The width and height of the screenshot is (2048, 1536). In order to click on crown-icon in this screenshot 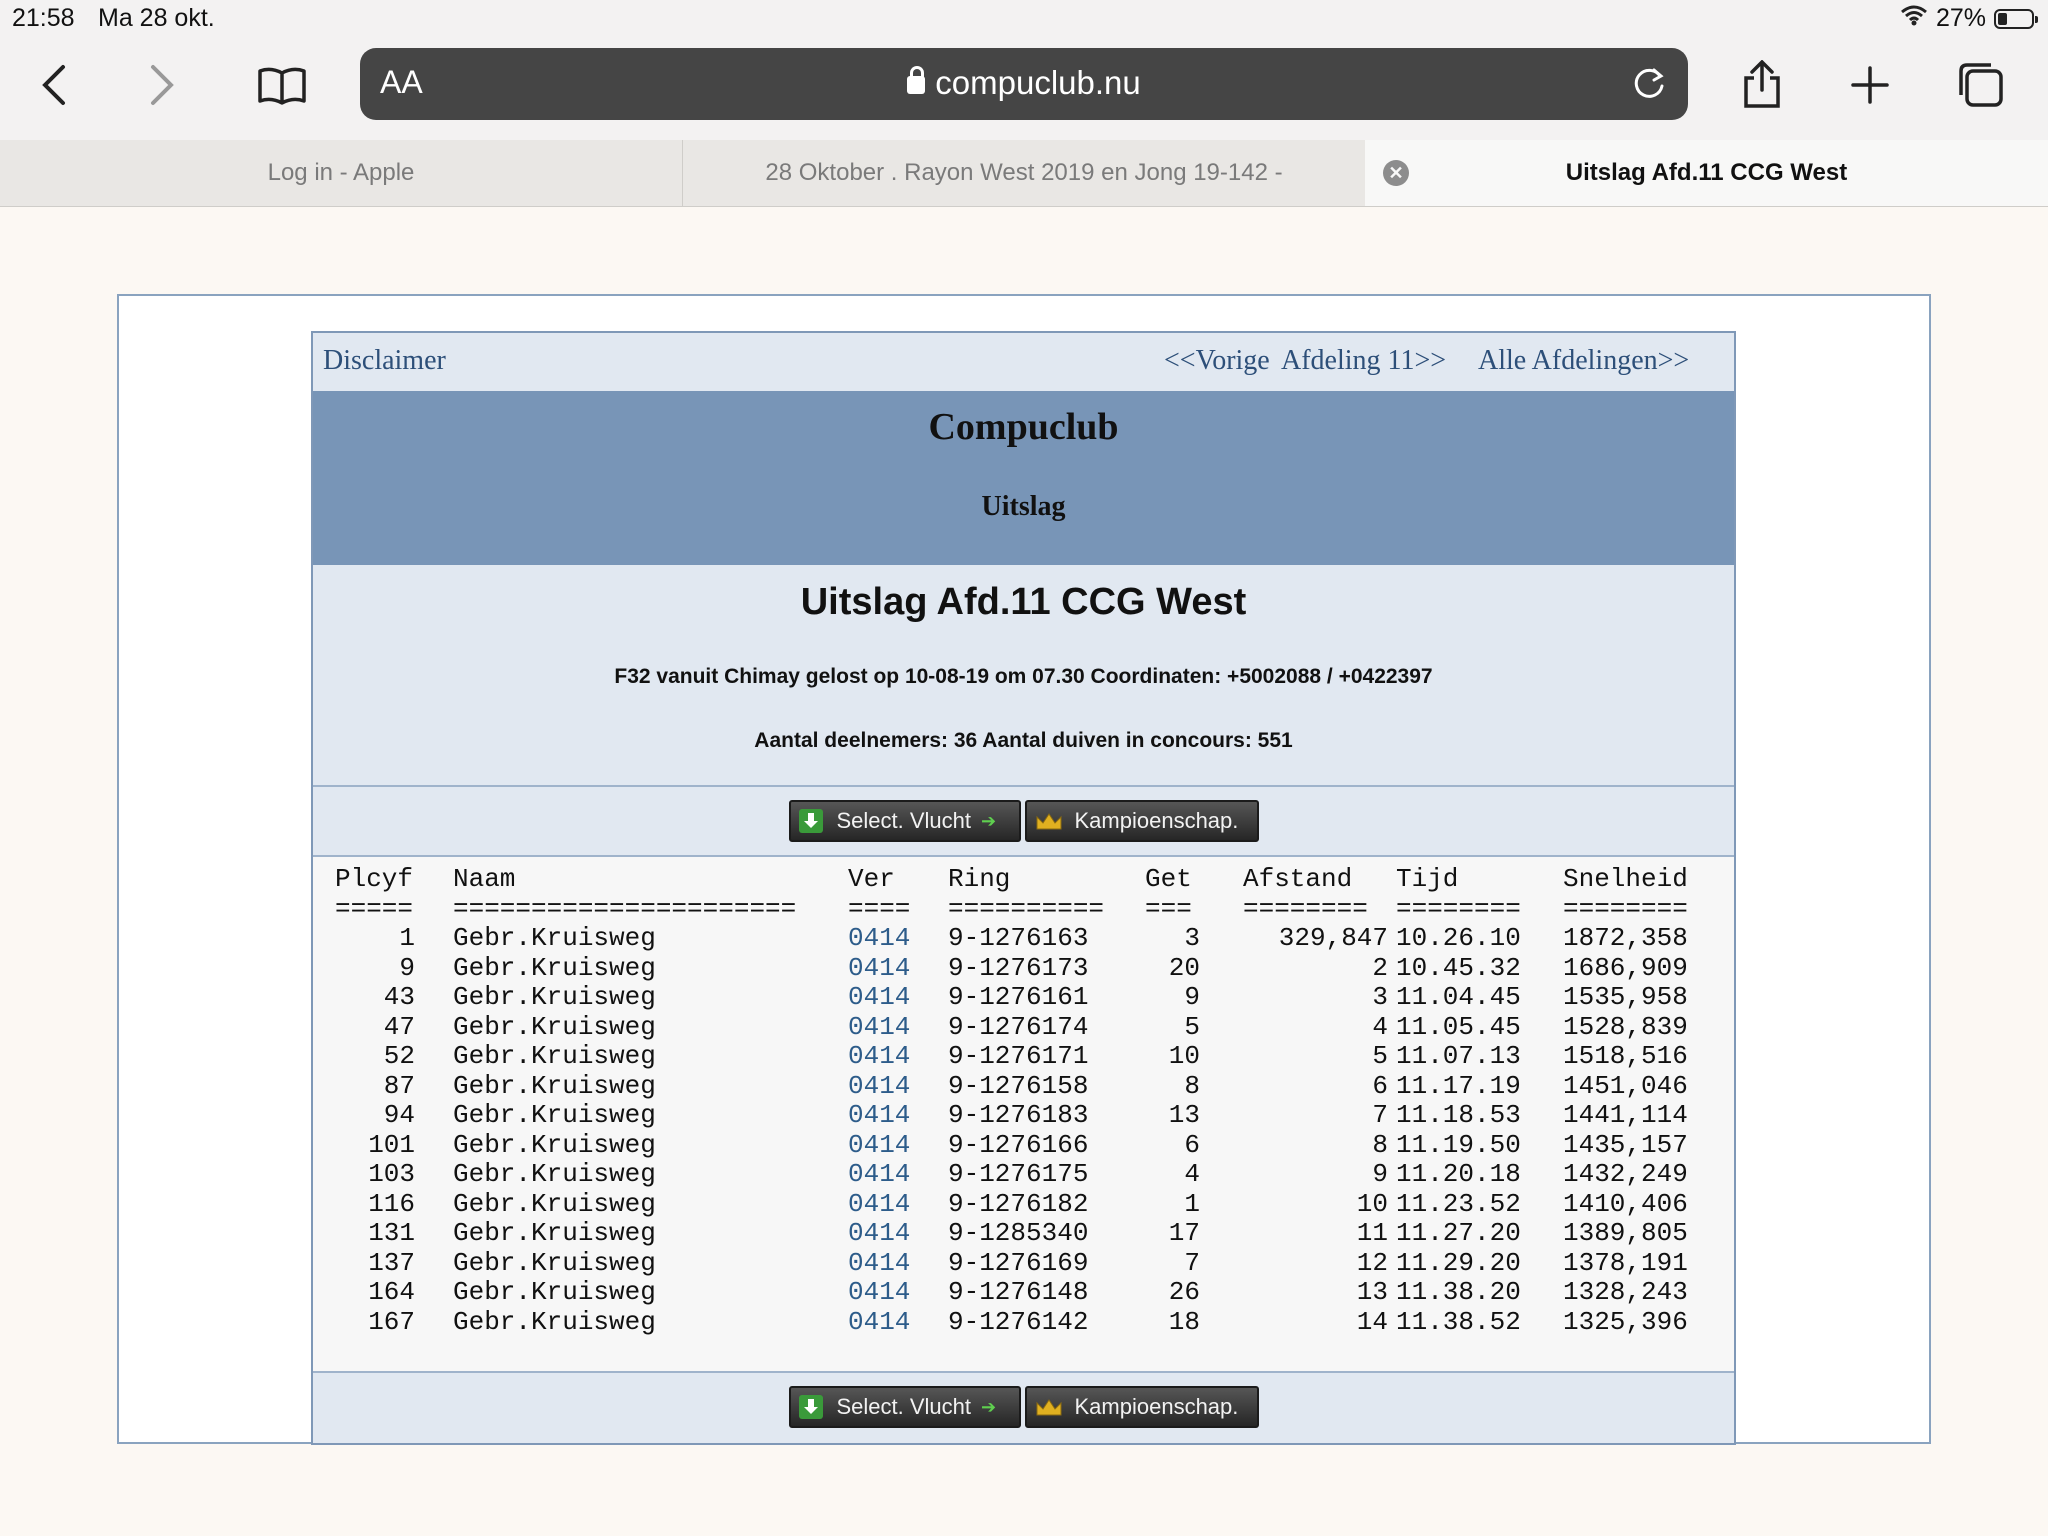, I will do `click(1048, 1407)`.